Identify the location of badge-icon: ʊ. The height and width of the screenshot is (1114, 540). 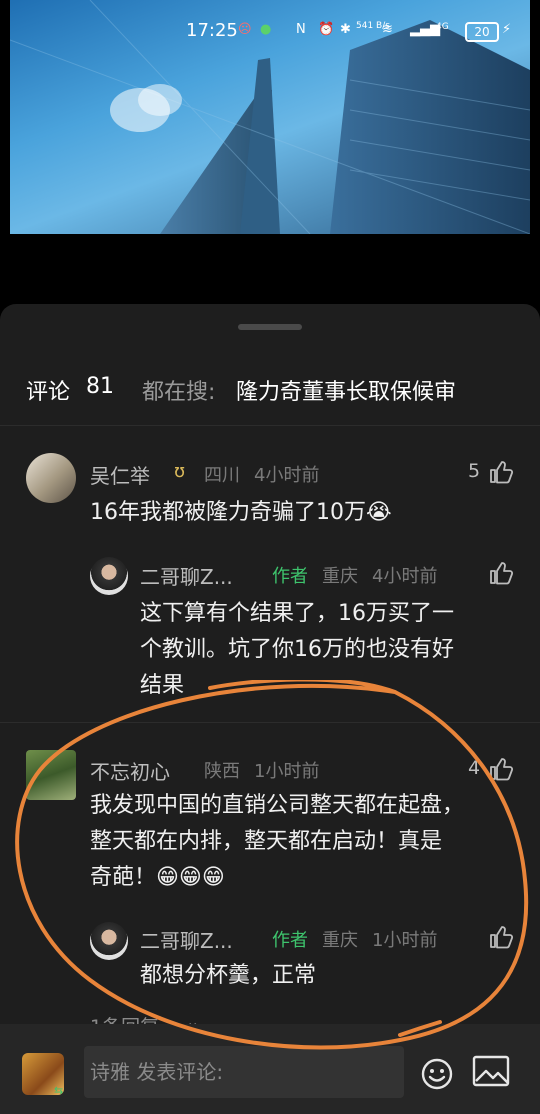
(180, 471).